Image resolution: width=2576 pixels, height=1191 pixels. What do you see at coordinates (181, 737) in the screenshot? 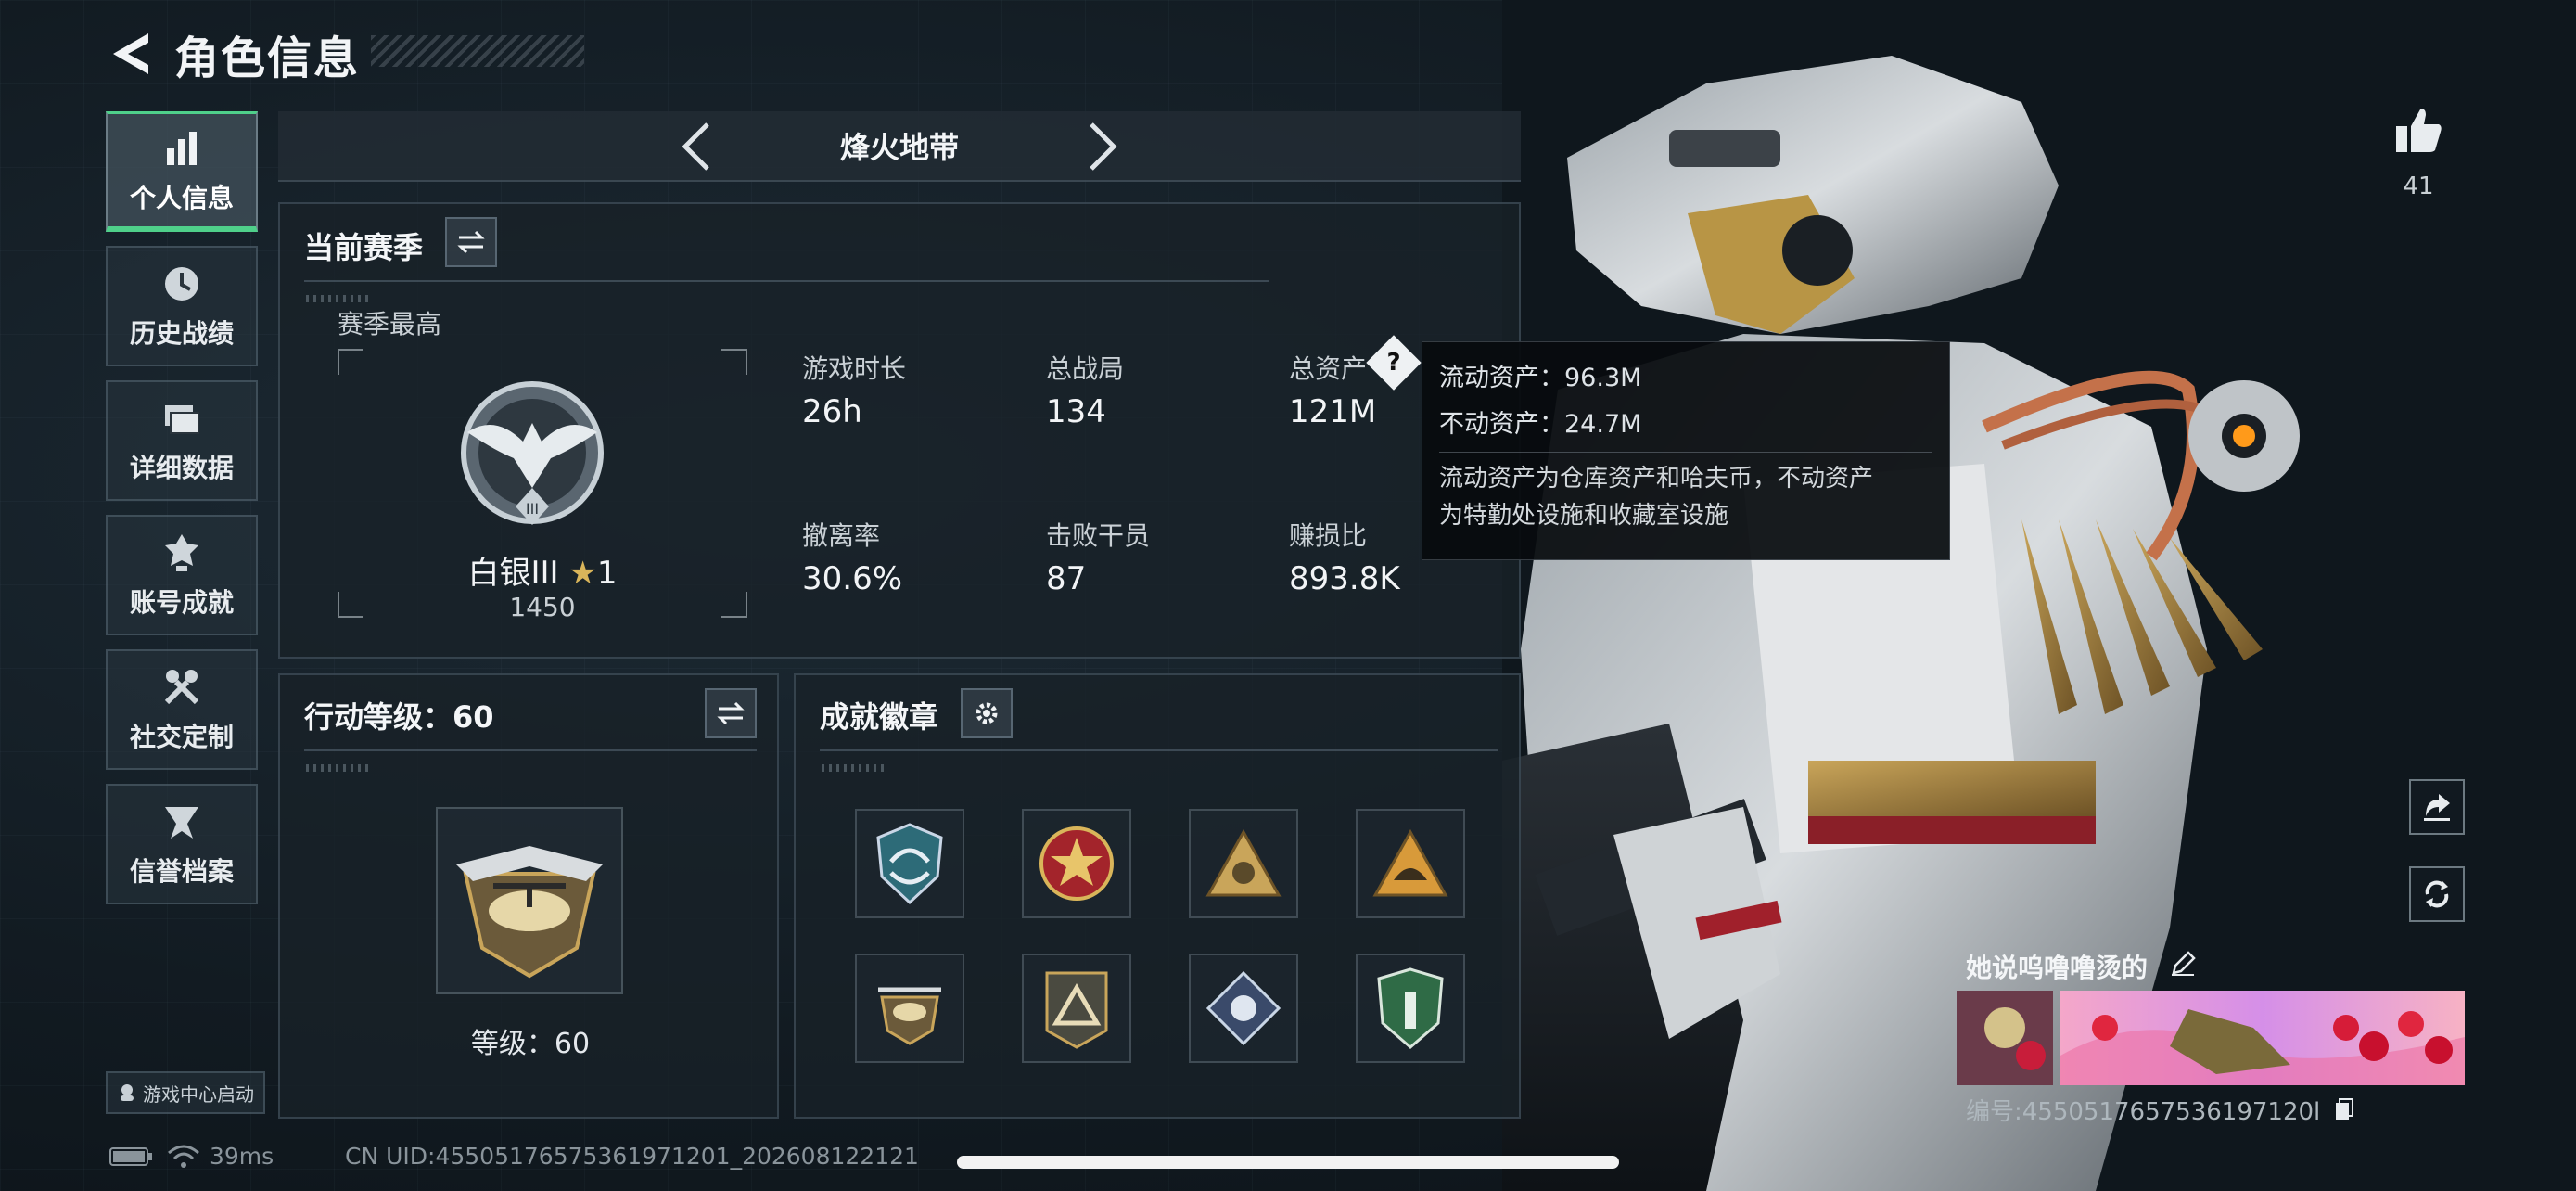
I see `sidebar-item-label: 社交定制` at bounding box center [181, 737].